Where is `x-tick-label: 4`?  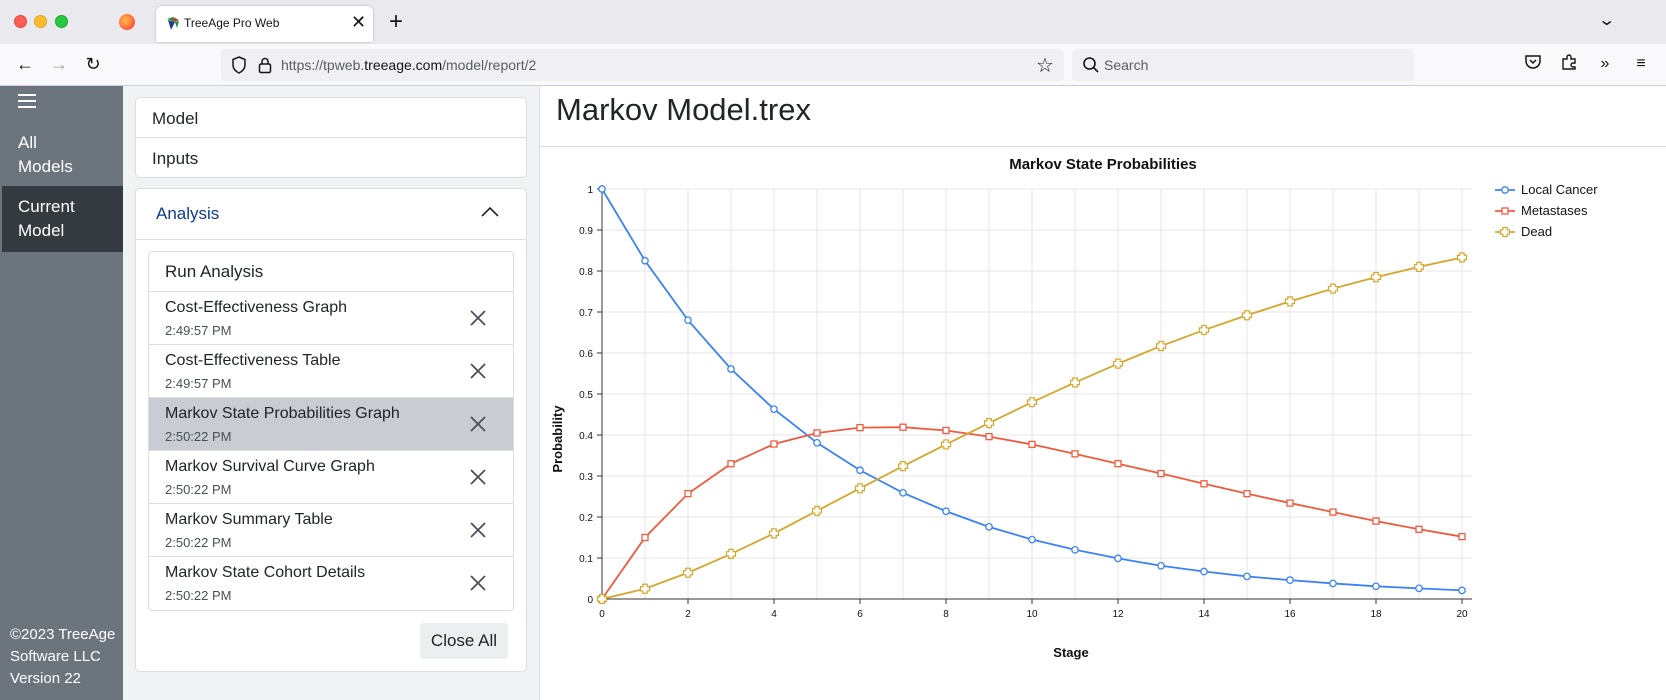
x-tick-label: 4 is located at coordinates (774, 614).